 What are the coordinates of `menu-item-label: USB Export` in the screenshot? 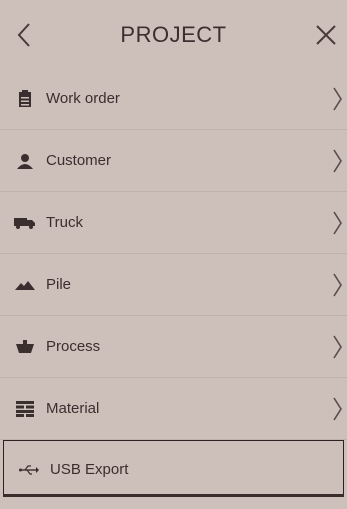 It's located at (89, 469).